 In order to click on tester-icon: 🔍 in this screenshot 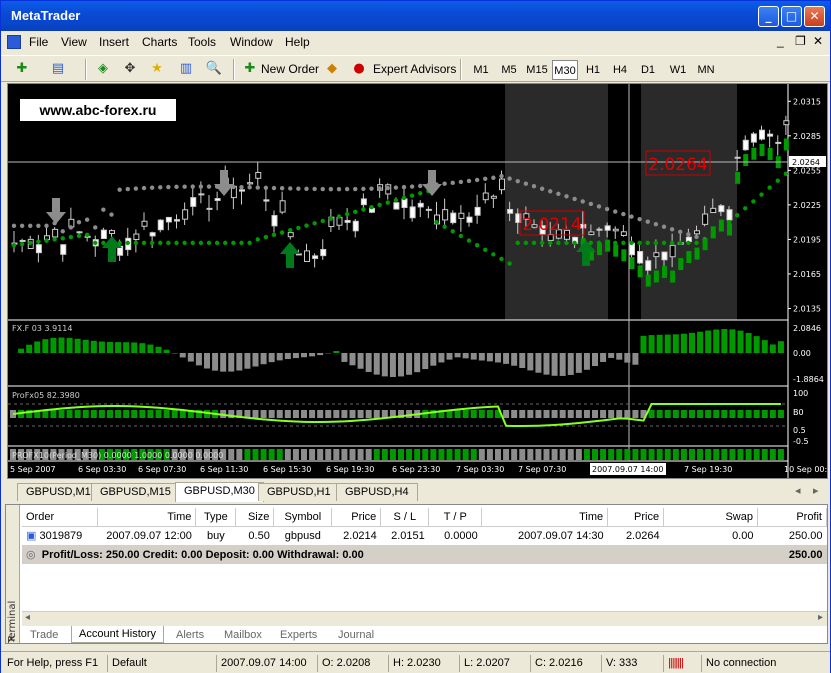, I will do `click(214, 69)`.